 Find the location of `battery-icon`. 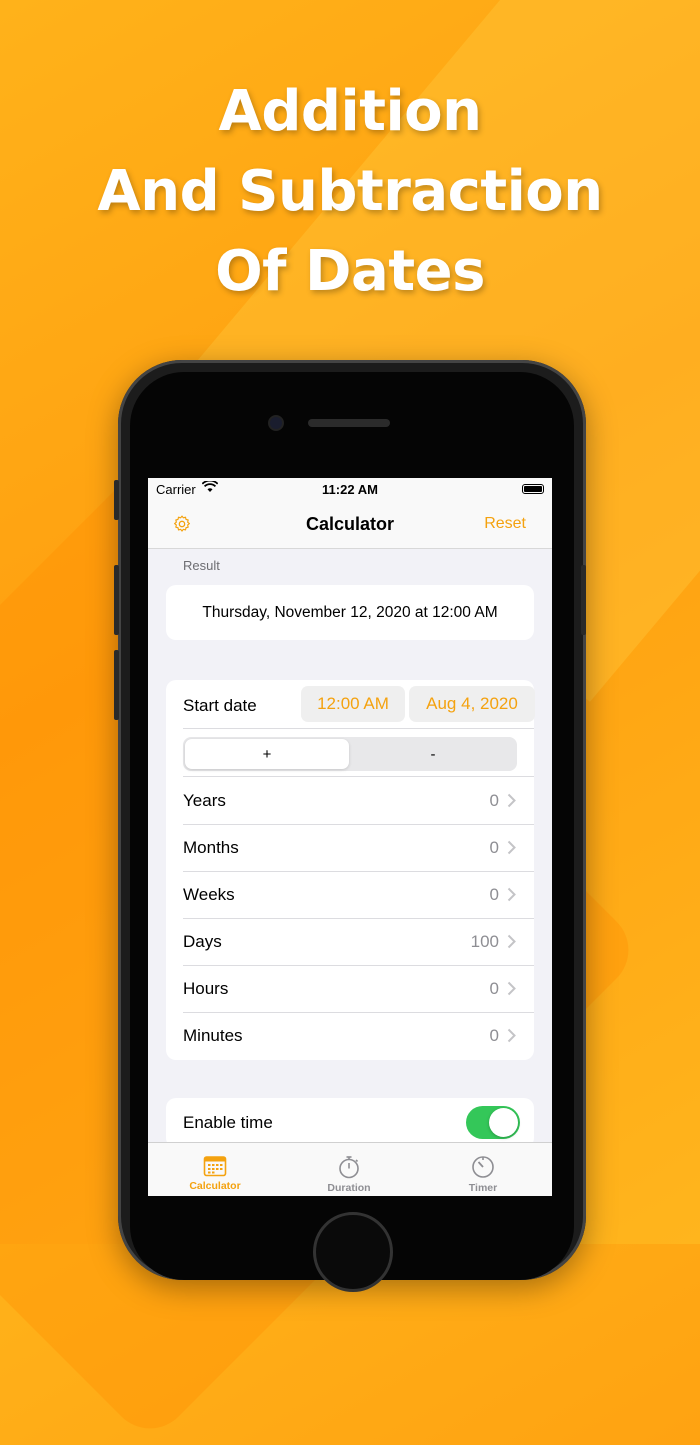

battery-icon is located at coordinates (533, 489).